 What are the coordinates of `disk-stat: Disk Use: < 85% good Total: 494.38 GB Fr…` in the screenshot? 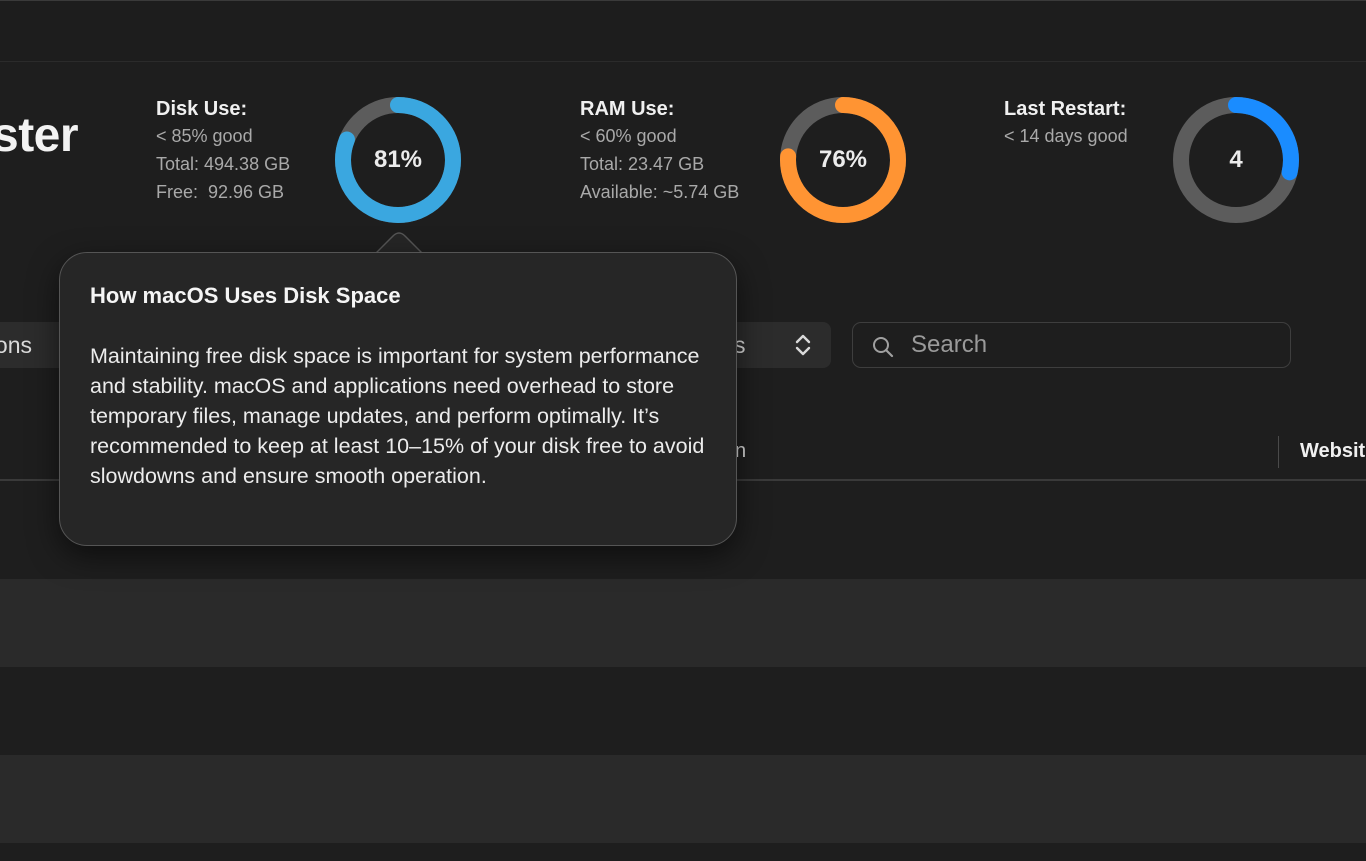 It's located at (223, 151).